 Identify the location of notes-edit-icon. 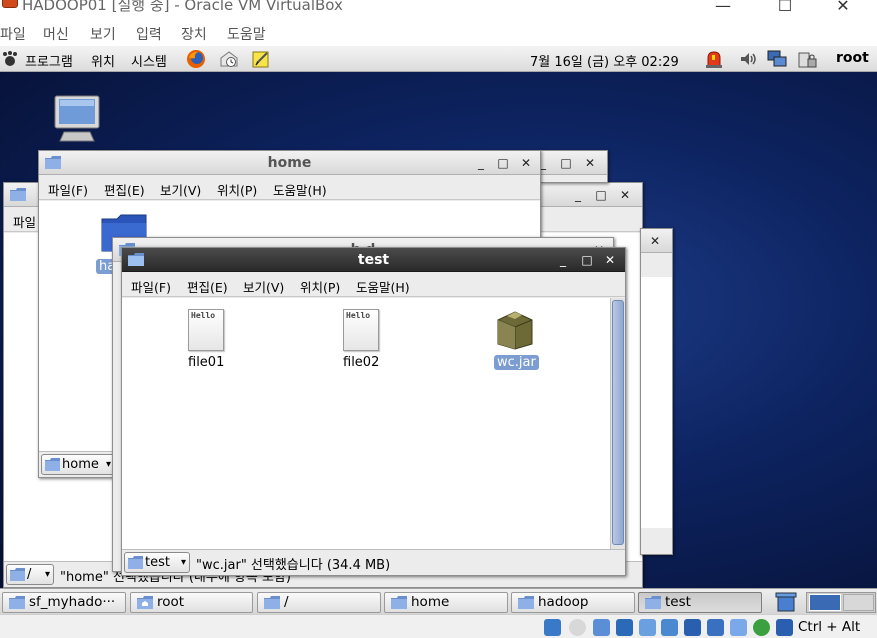
(261, 59).